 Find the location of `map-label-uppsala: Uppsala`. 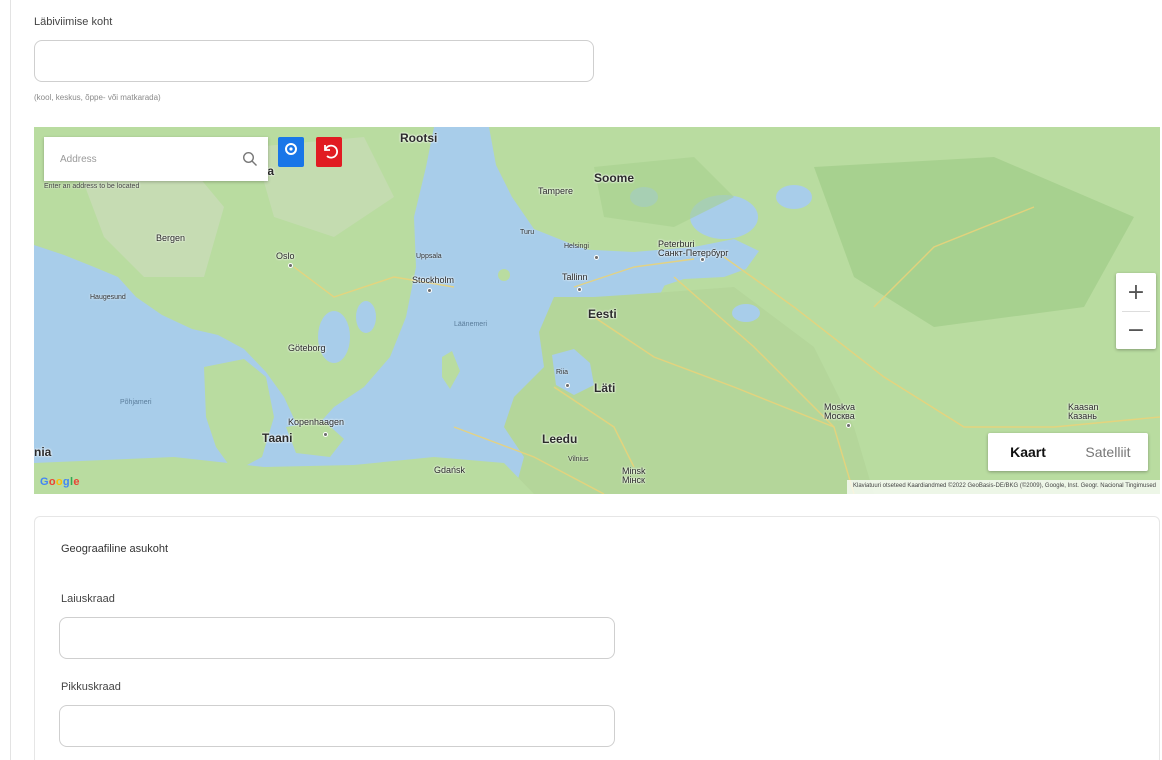

map-label-uppsala: Uppsala is located at coordinates (429, 256).